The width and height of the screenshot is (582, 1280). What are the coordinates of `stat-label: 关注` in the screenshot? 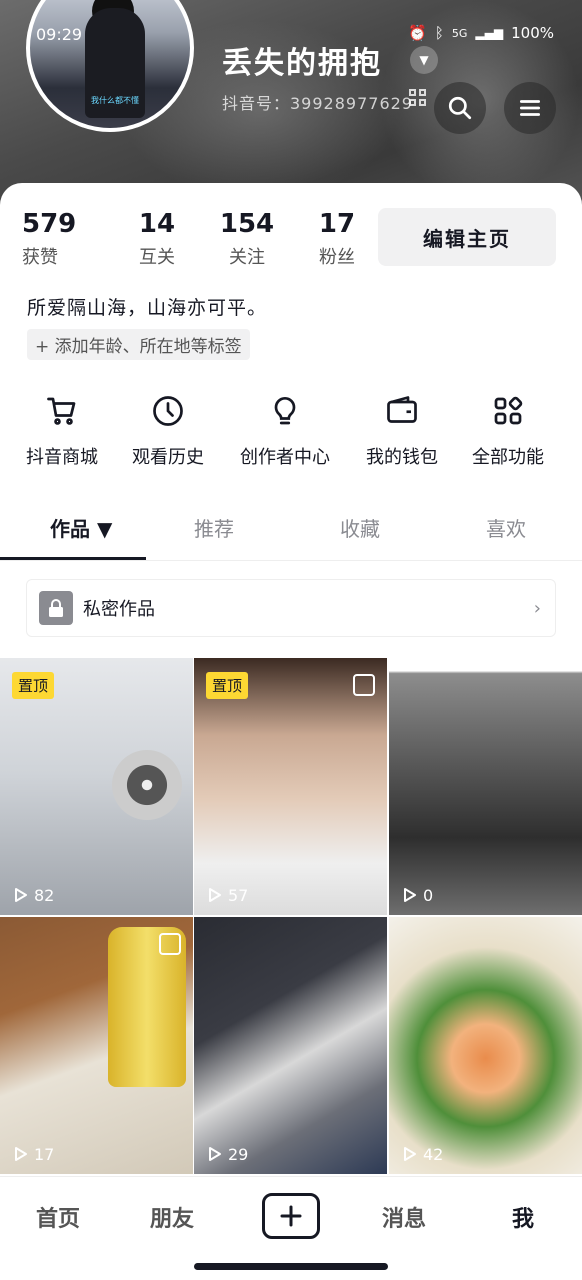 It's located at (247, 257).